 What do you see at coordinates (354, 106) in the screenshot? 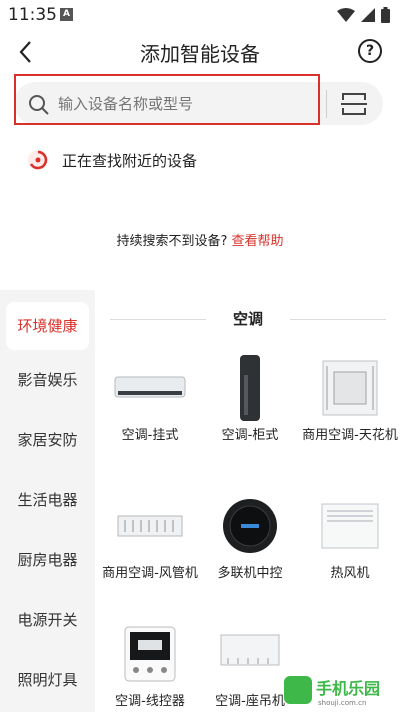
I see `scan-icon` at bounding box center [354, 106].